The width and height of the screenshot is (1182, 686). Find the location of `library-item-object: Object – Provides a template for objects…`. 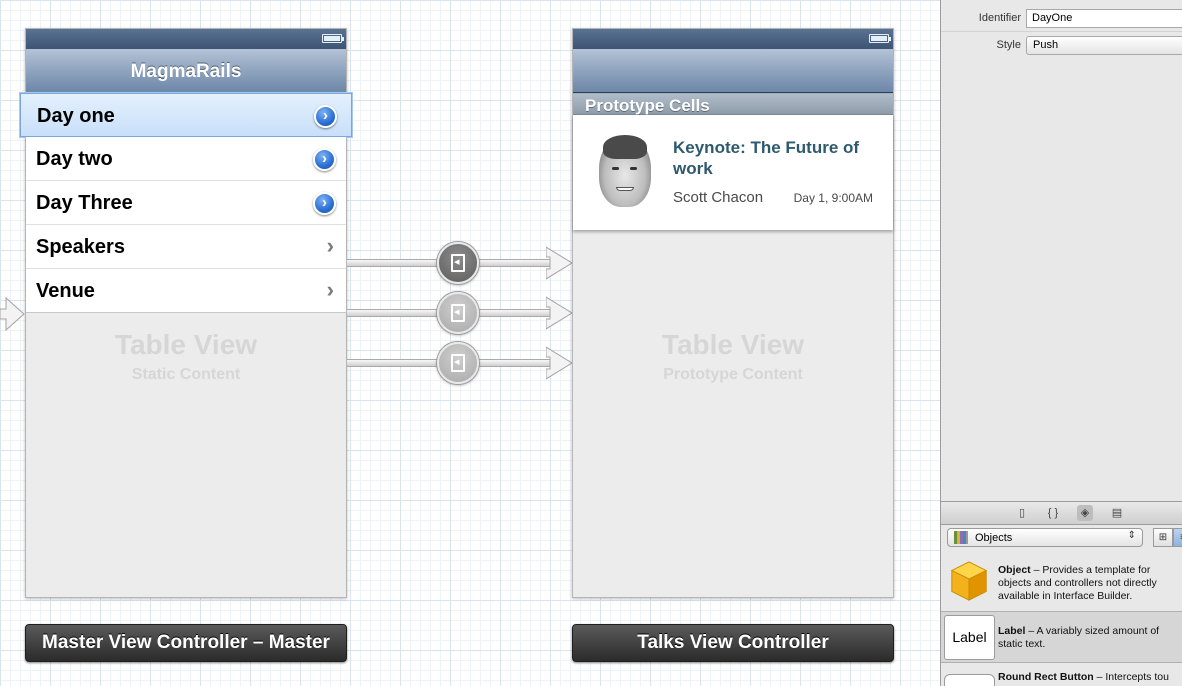

library-item-object: Object – Provides a template for objects… is located at coordinates (1061, 582).